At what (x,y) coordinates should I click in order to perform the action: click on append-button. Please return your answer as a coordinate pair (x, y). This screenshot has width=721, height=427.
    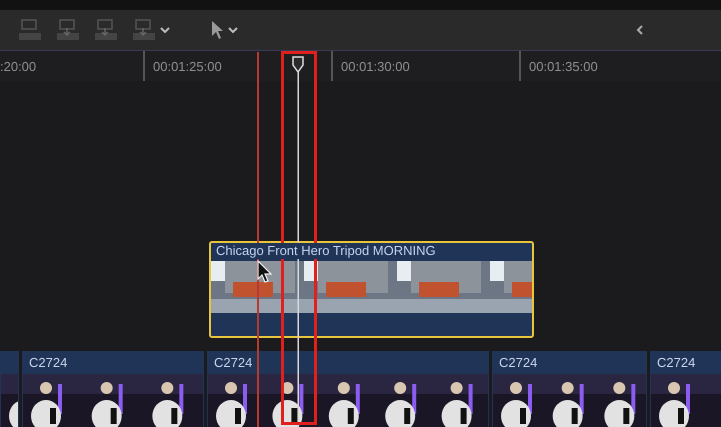
    Looking at the image, I should click on (106, 30).